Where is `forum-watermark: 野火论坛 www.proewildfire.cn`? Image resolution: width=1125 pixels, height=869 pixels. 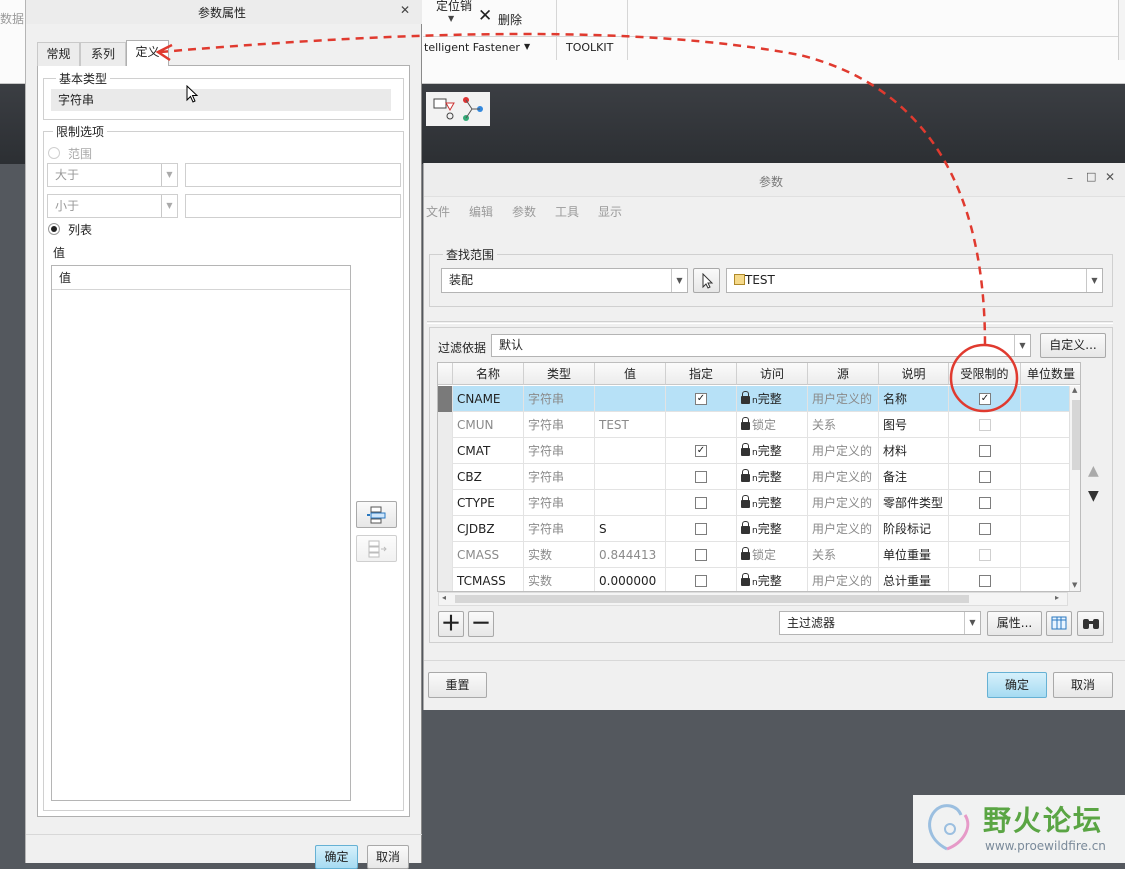
forum-watermark: 野火论坛 www.proewildfire.cn is located at coordinates (1019, 829).